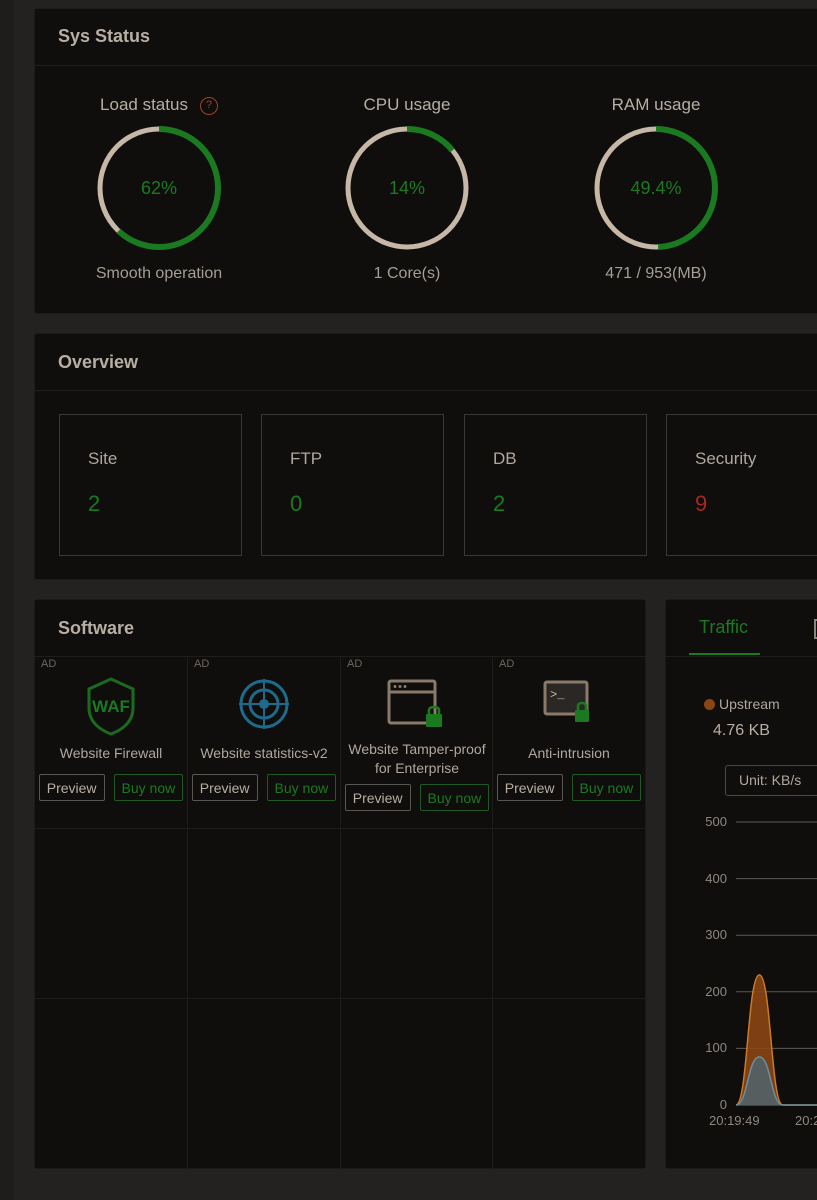 The image size is (817, 1200). I want to click on tab-traffic: Traffic, so click(723, 627).